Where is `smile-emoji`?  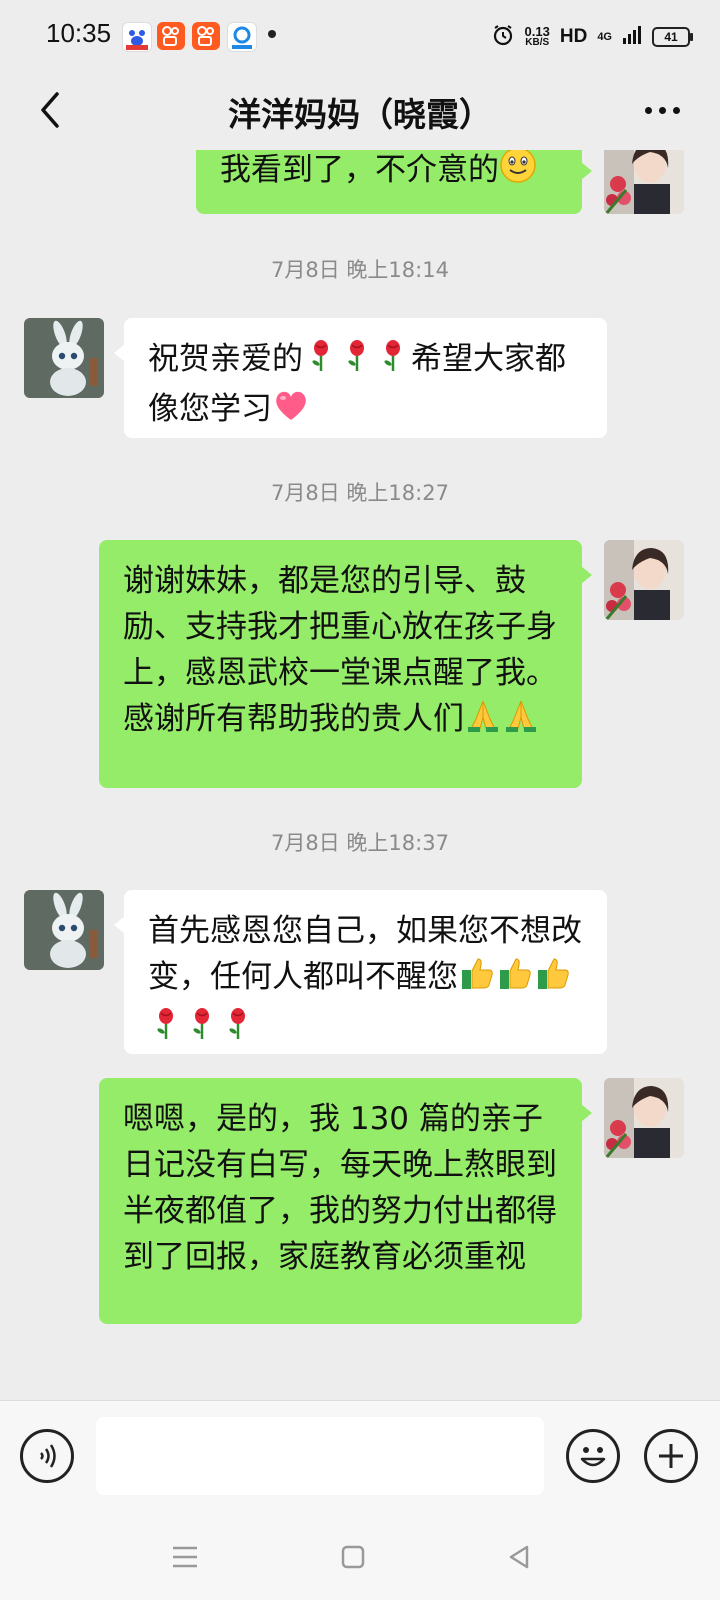 smile-emoji is located at coordinates (518, 173).